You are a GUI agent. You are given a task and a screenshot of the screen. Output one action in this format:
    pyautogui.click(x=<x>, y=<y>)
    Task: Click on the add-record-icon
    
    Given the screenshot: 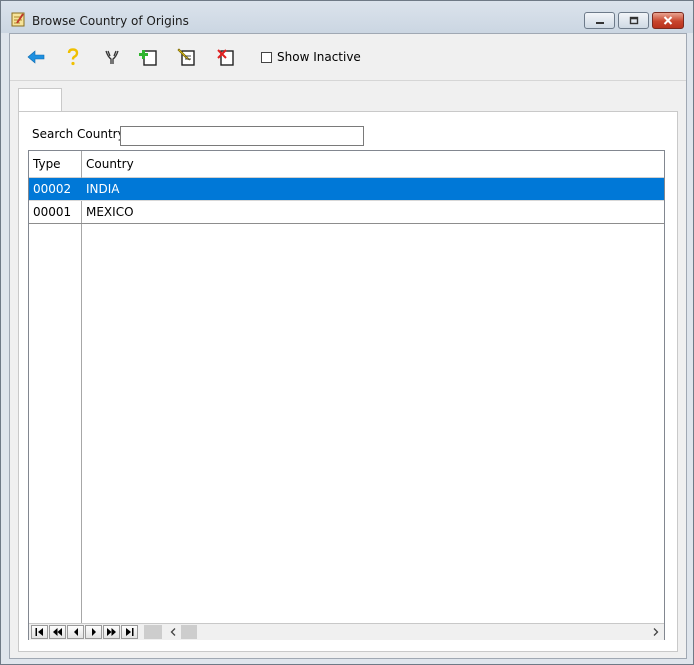 What is the action you would take?
    pyautogui.click(x=148, y=58)
    